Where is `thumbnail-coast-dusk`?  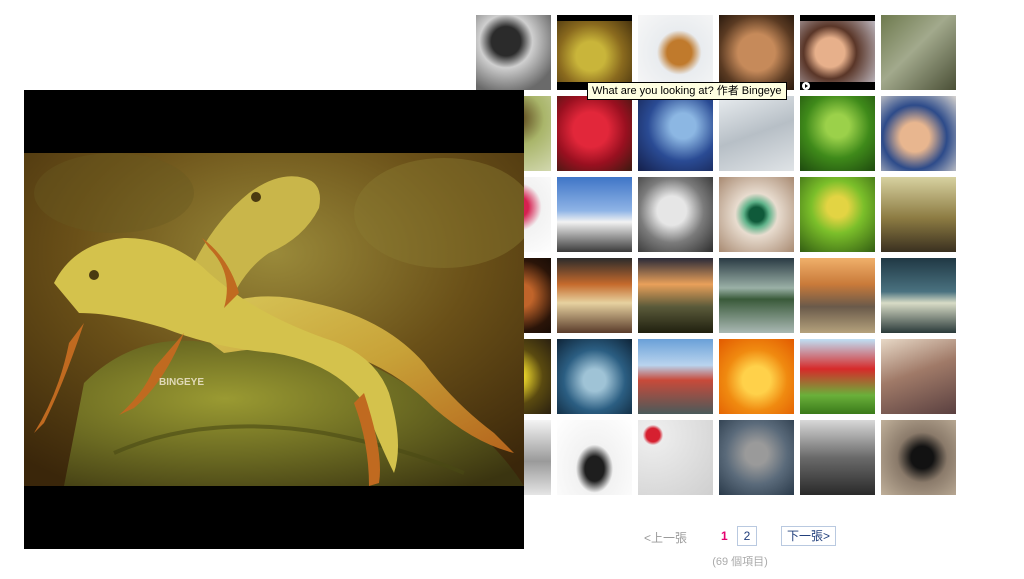 thumbnail-coast-dusk is located at coordinates (918, 295).